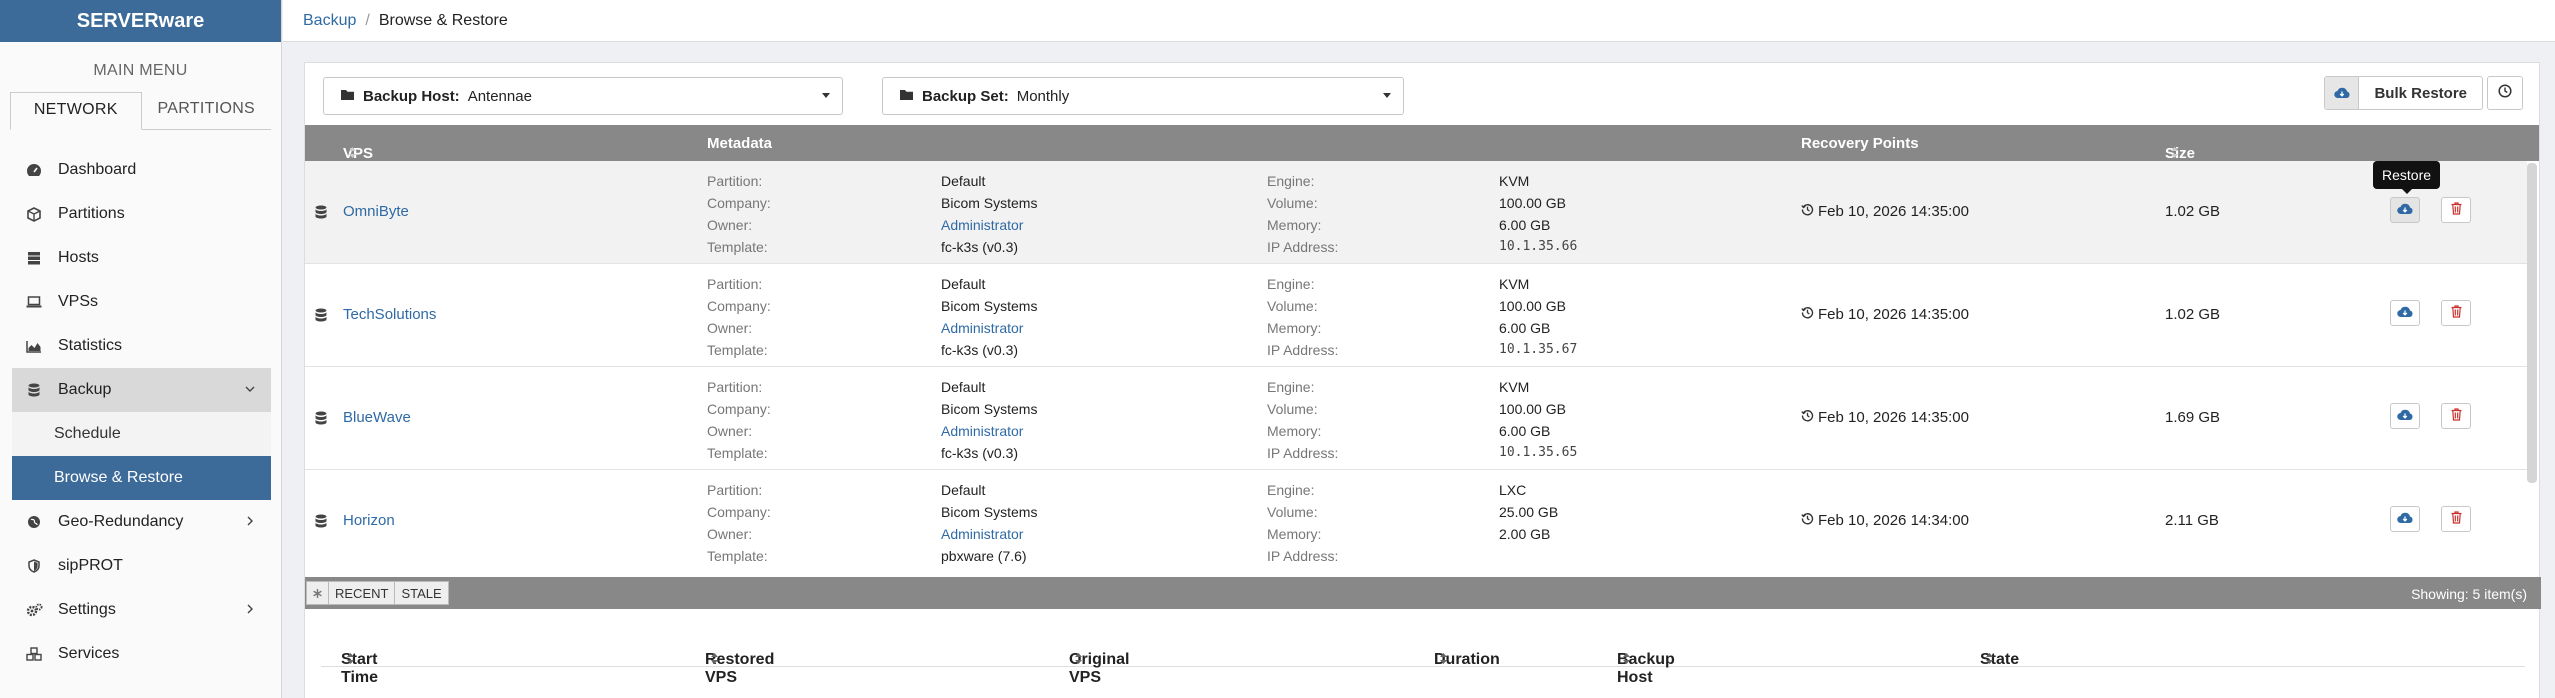 The image size is (2555, 698). Describe the element at coordinates (443, 20) in the screenshot. I see `page-title: Browse & Restore` at that location.